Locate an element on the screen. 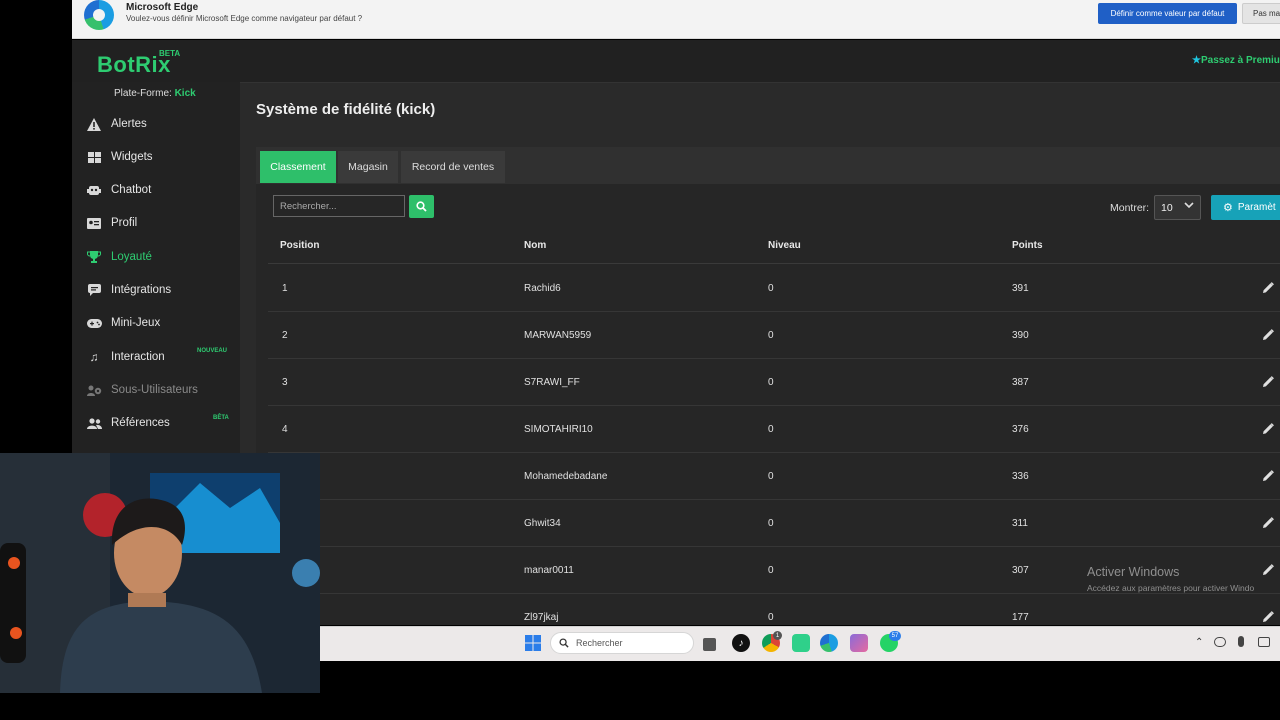  logo-beta-badge: BETA is located at coordinates (170, 53).